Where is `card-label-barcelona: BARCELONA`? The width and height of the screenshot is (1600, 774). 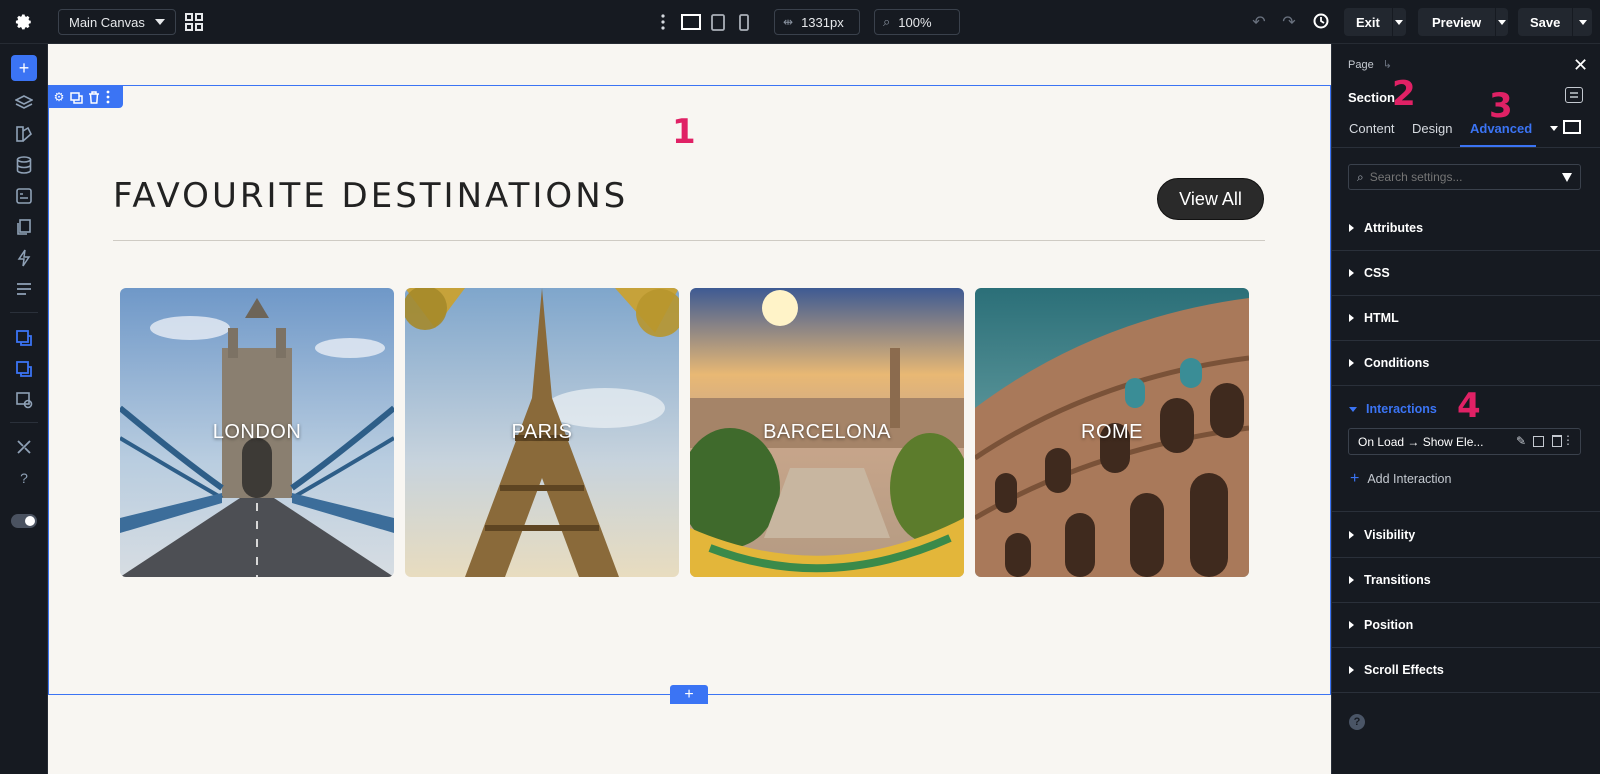 card-label-barcelona: BARCELONA is located at coordinates (827, 432).